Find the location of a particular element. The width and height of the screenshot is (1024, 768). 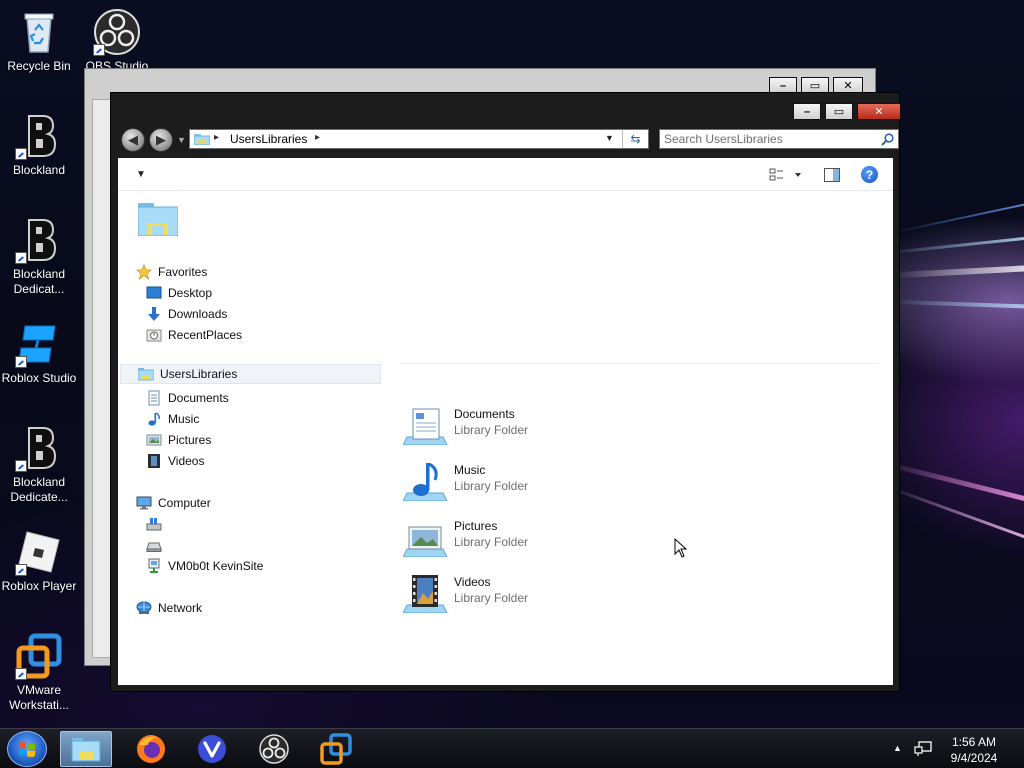

search-input is located at coordinates (769, 139).